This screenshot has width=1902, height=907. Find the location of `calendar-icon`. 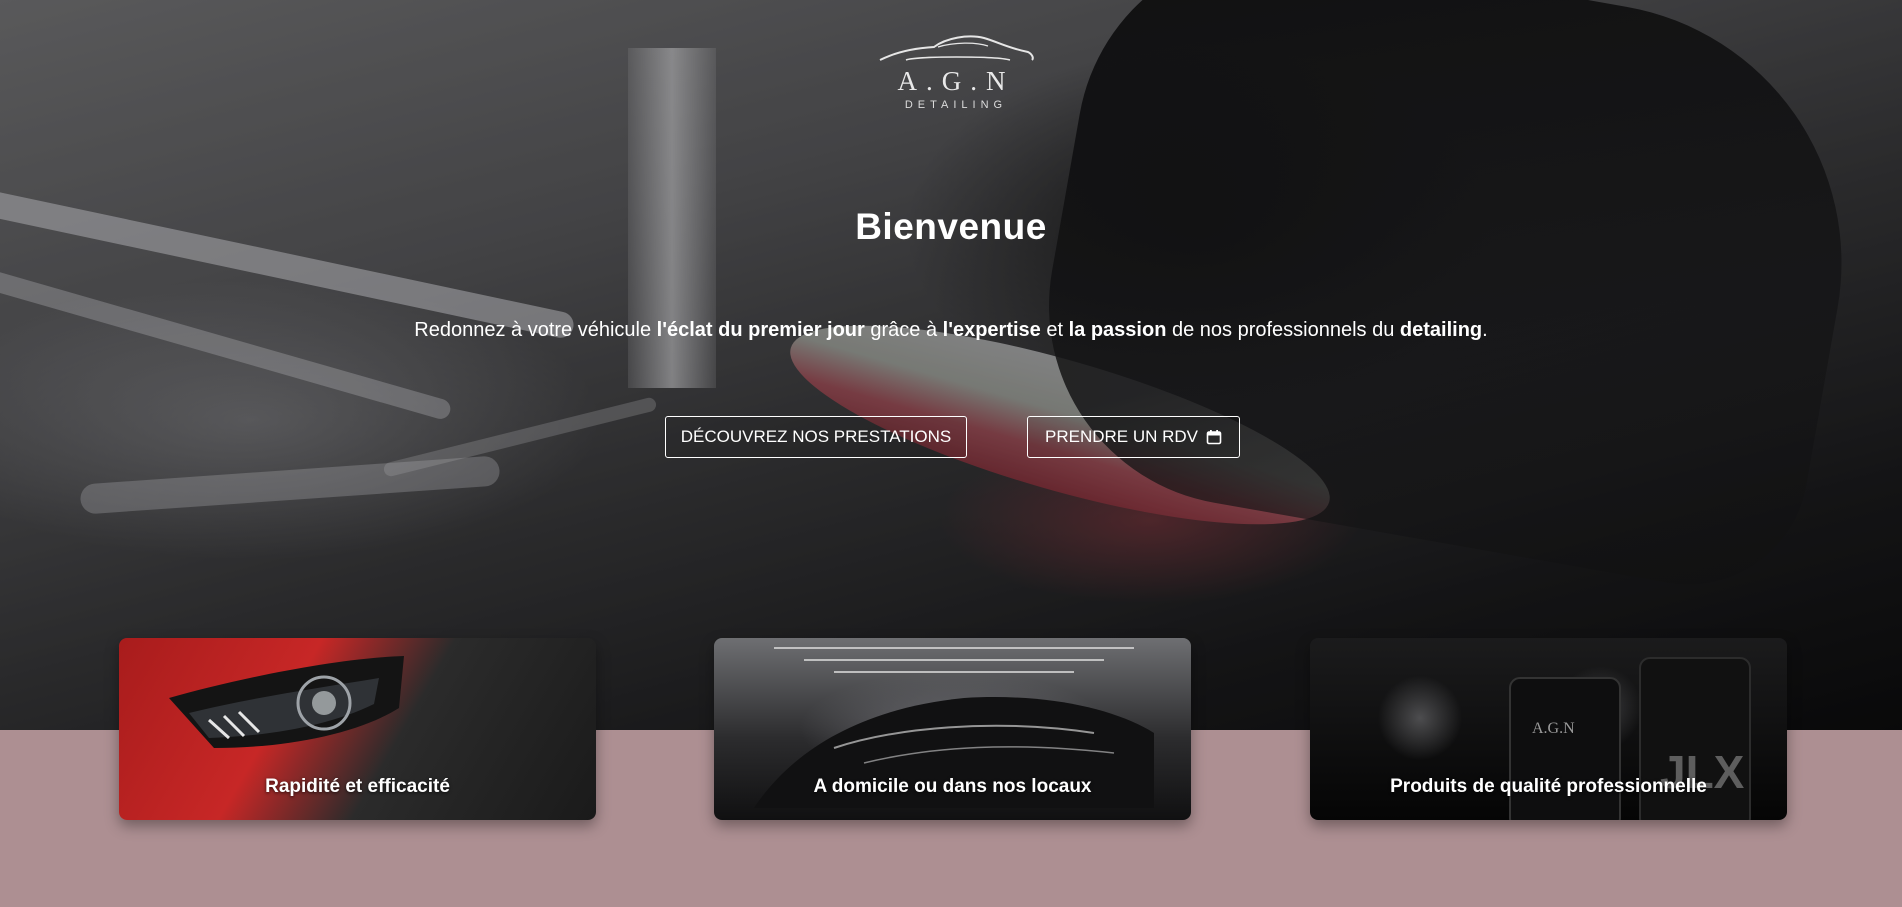

calendar-icon is located at coordinates (1214, 437).